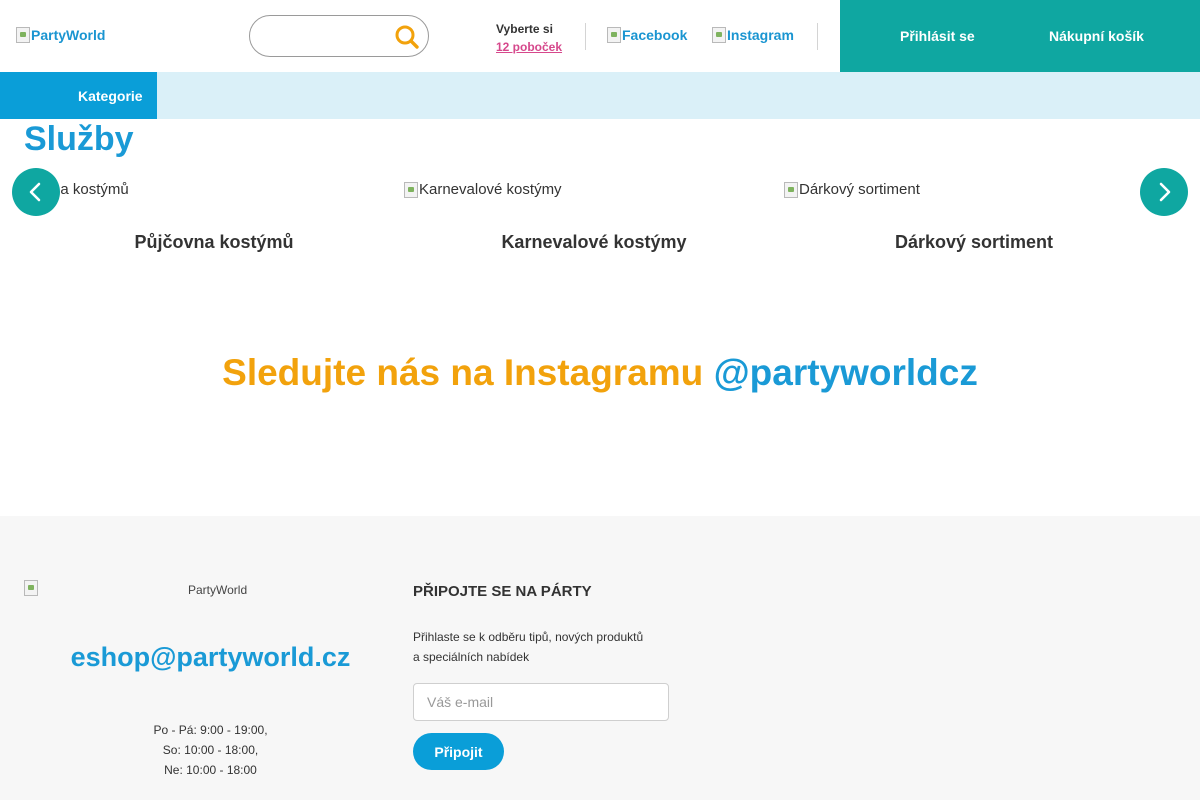 The width and height of the screenshot is (1200, 800). I want to click on instagram-link-text: Instagram, so click(760, 35).